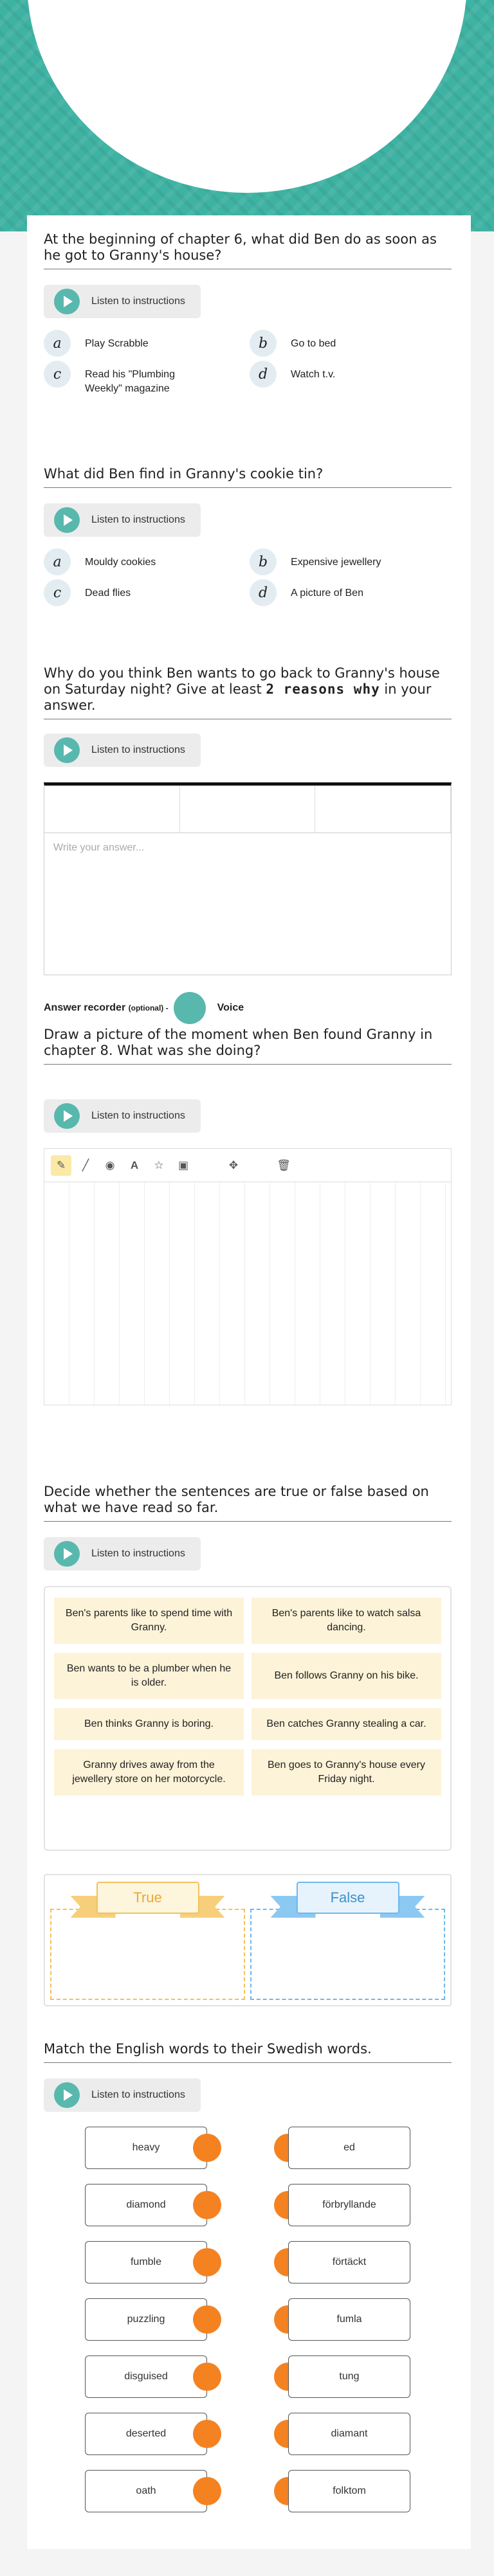 Image resolution: width=494 pixels, height=2576 pixels. What do you see at coordinates (313, 343) in the screenshot?
I see `option-text: Go to bed` at bounding box center [313, 343].